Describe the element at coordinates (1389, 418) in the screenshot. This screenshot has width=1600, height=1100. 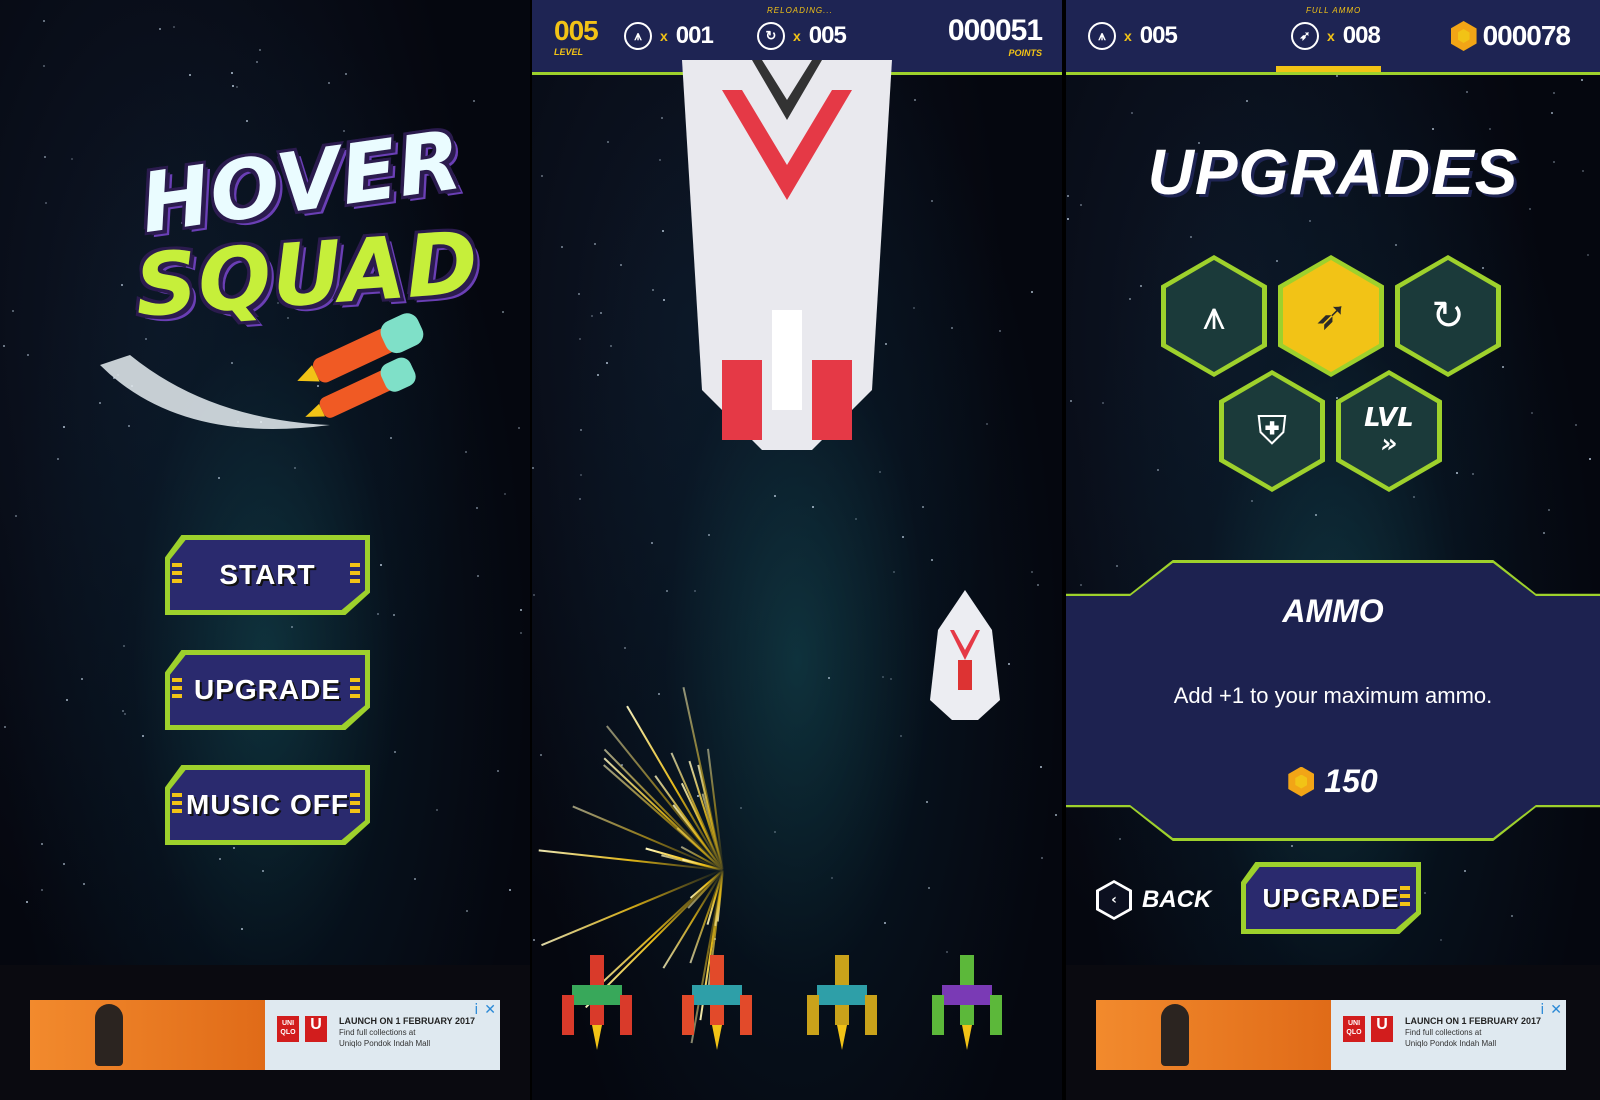
I see `level-skip-label: LVL` at that location.